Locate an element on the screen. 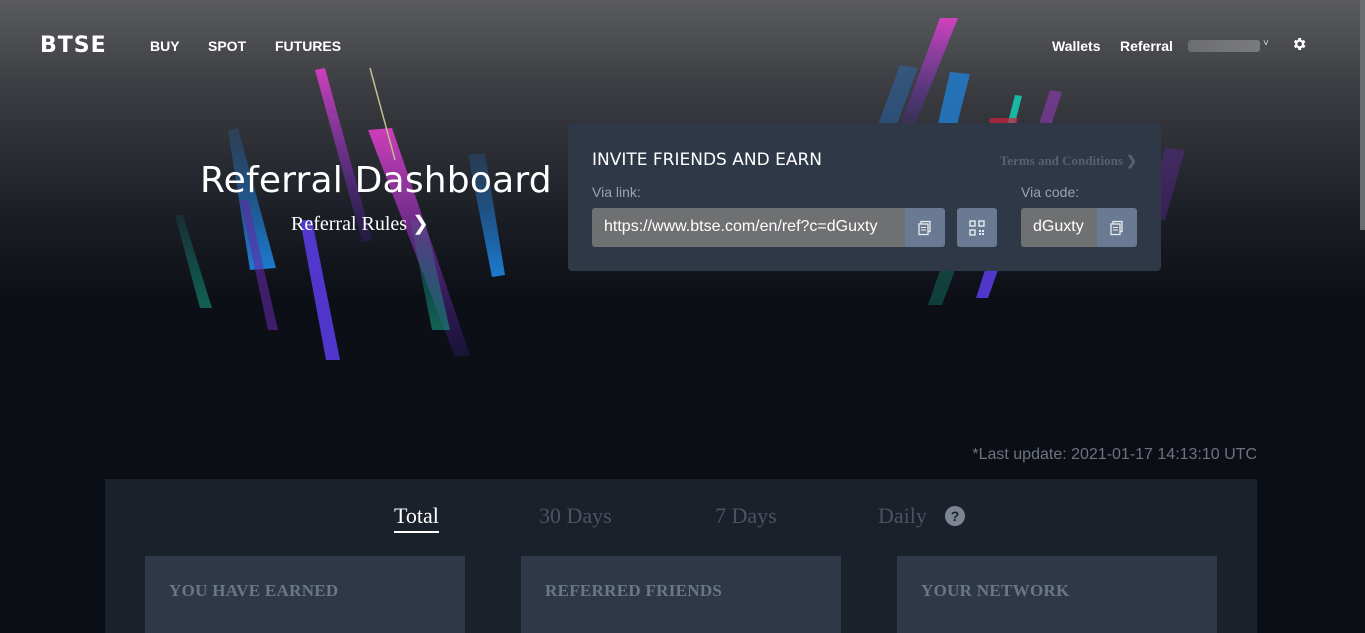 This screenshot has height=633, width=1365. nav-buy: BUY is located at coordinates (165, 46).